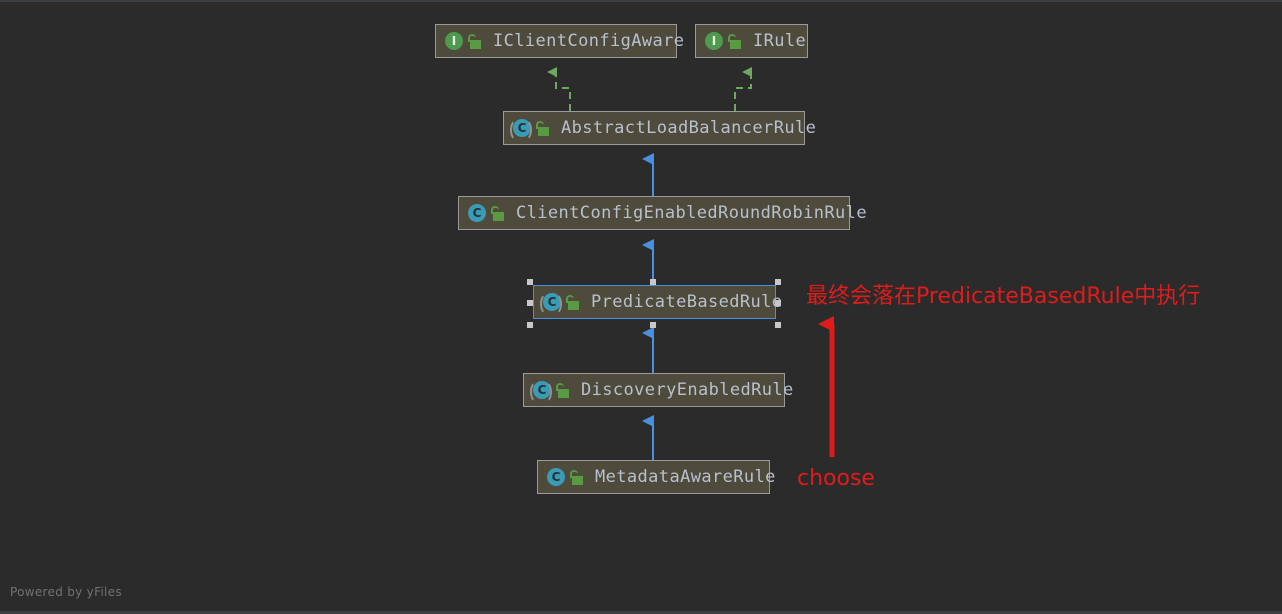 This screenshot has width=1282, height=614. Describe the element at coordinates (778, 325) in the screenshot. I see `selection-handle-bottom-right` at that location.